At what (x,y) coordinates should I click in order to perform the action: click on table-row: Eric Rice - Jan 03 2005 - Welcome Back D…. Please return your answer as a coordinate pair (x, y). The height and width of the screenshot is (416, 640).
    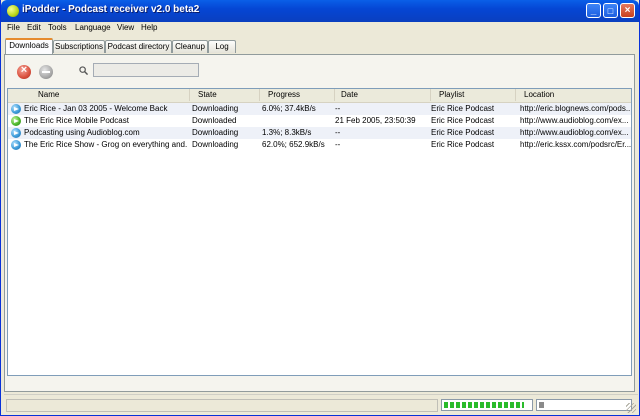
    Looking at the image, I should click on (319, 109).